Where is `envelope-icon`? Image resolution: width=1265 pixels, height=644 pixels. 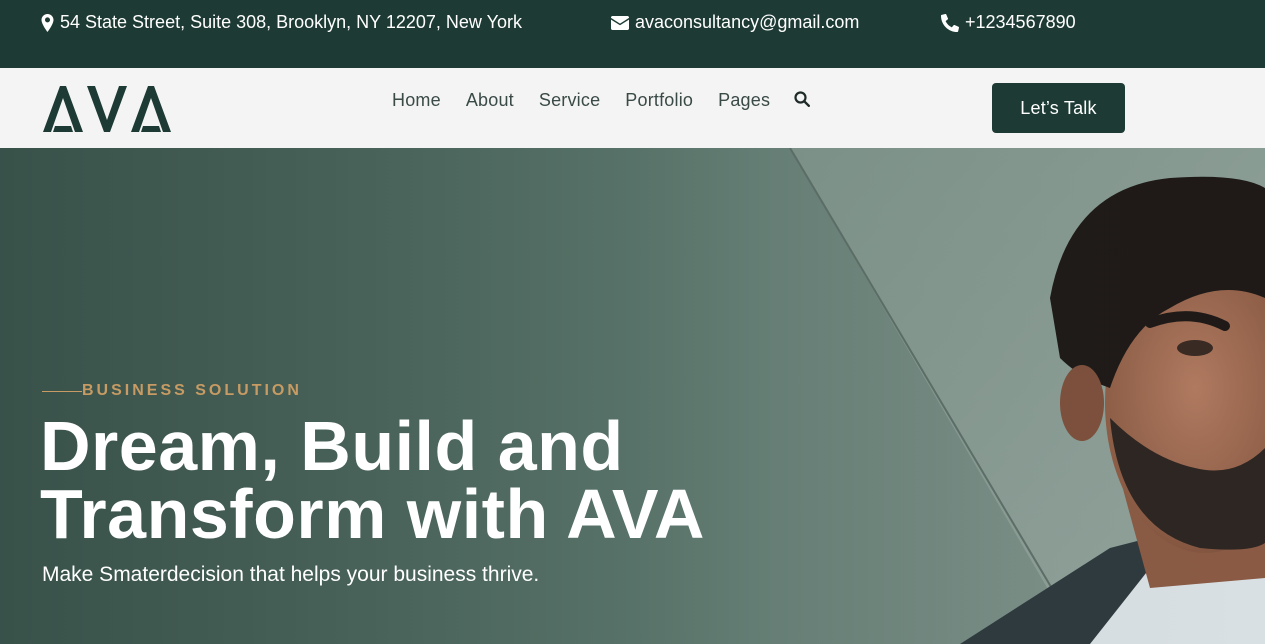 envelope-icon is located at coordinates (620, 22).